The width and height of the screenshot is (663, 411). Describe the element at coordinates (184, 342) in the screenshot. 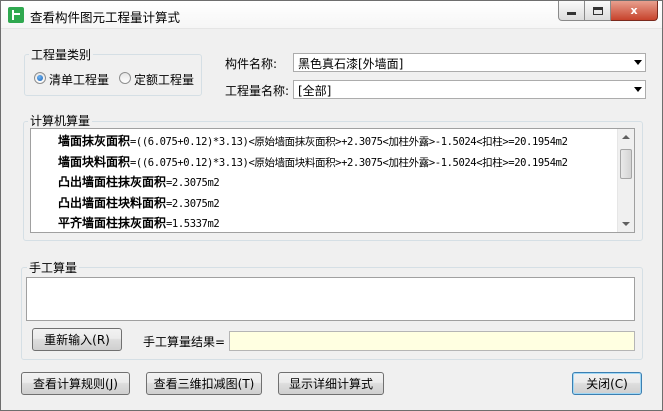

I see `manual-result-label: 手工算量结果=` at that location.